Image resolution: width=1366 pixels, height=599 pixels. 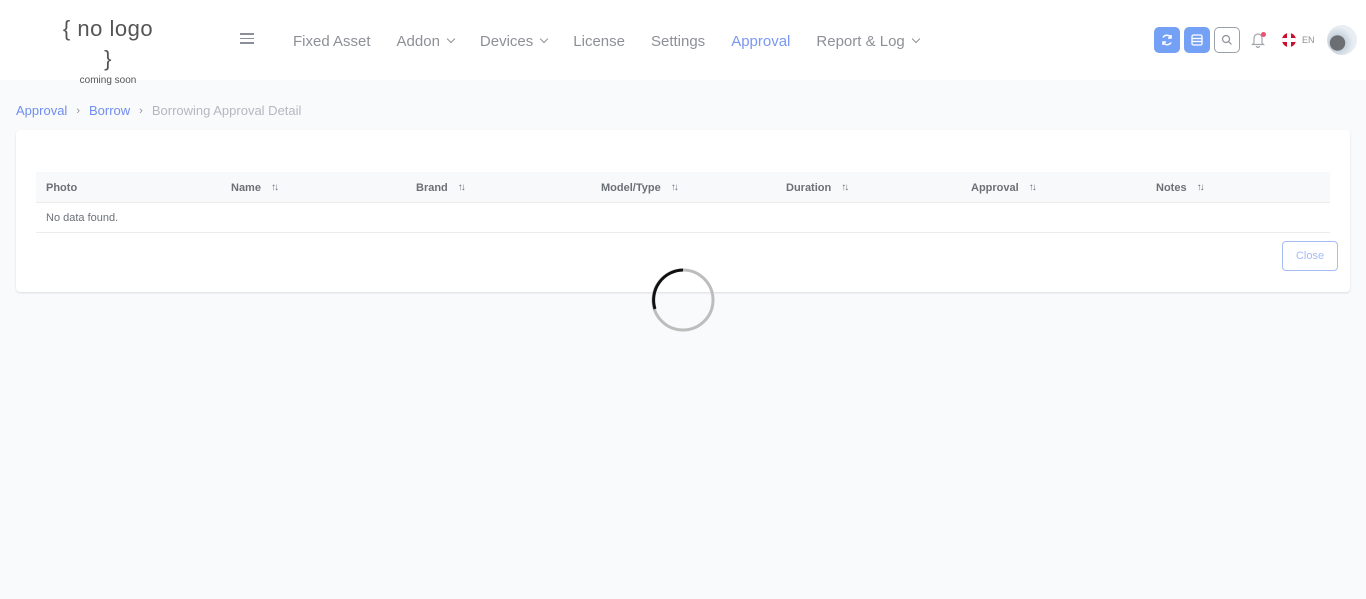 I want to click on nav-item-label: Report & Log, so click(x=860, y=41).